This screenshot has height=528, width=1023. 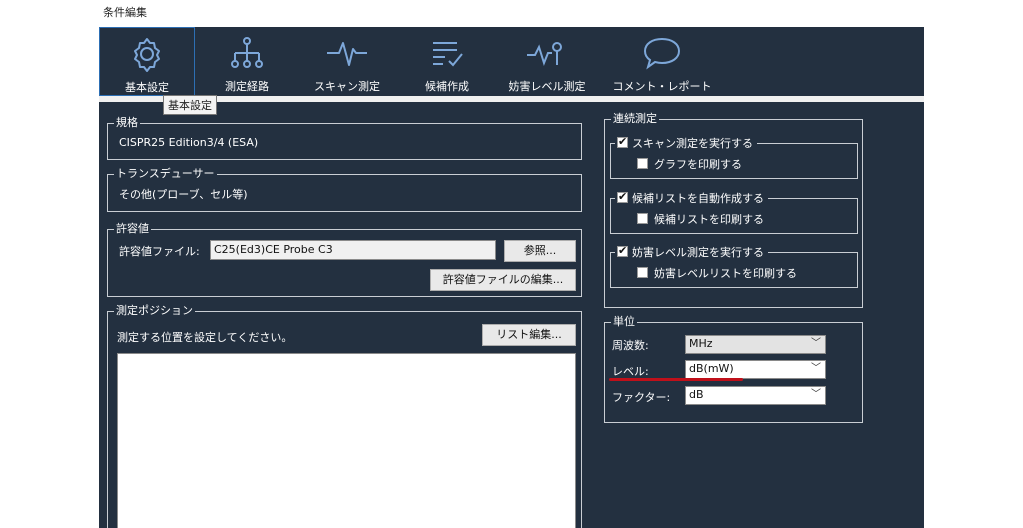 What do you see at coordinates (701, 343) in the screenshot?
I see `frequency-value: MHz` at bounding box center [701, 343].